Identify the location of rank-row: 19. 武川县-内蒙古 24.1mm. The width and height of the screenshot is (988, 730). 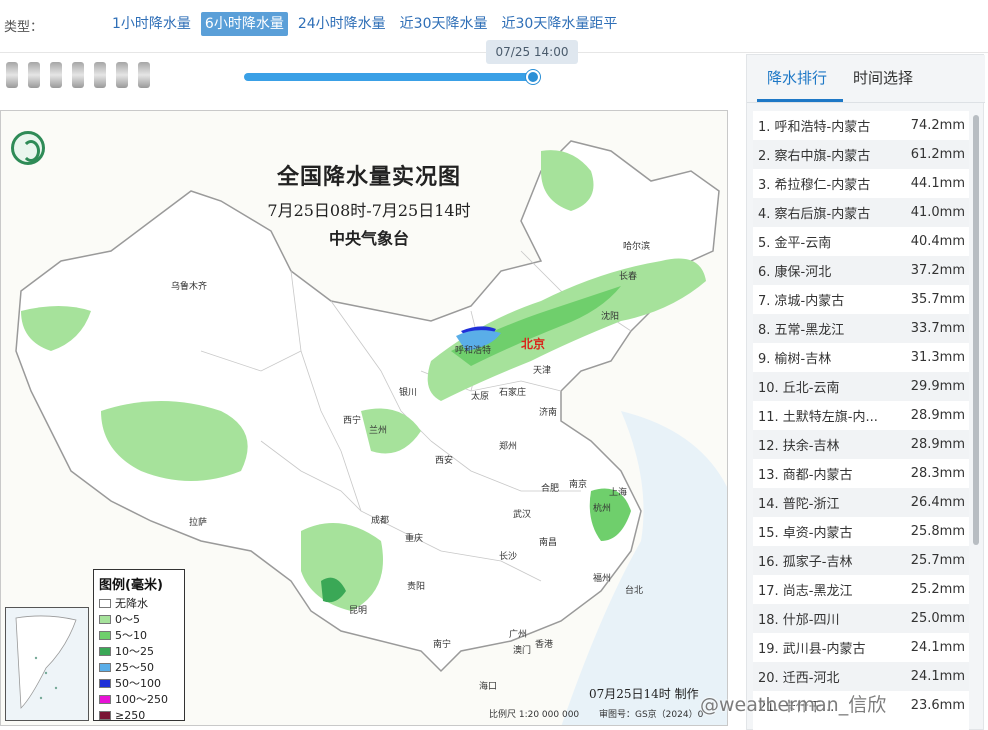
(861, 647).